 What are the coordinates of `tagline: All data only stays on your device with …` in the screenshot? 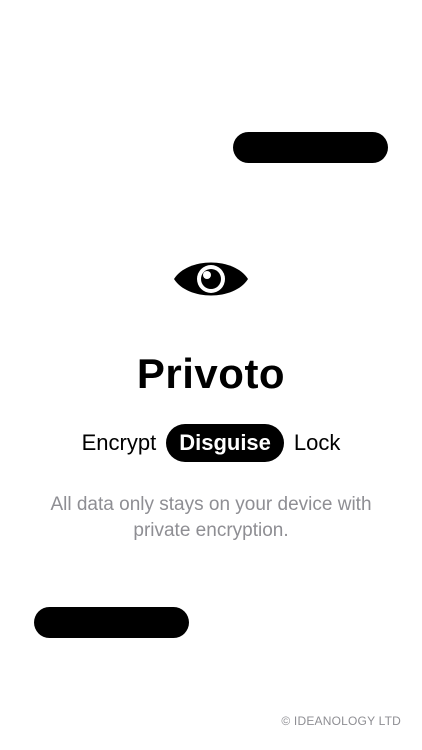 It's located at (211, 517).